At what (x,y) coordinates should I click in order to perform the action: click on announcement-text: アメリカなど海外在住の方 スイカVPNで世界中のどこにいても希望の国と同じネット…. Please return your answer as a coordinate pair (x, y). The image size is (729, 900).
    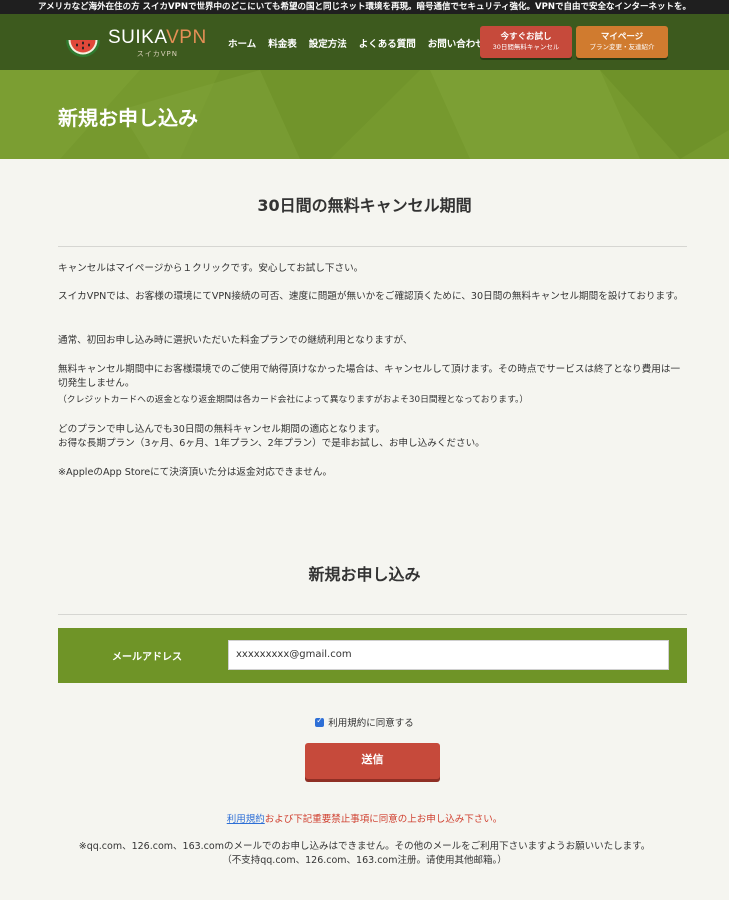
    Looking at the image, I should click on (364, 7).